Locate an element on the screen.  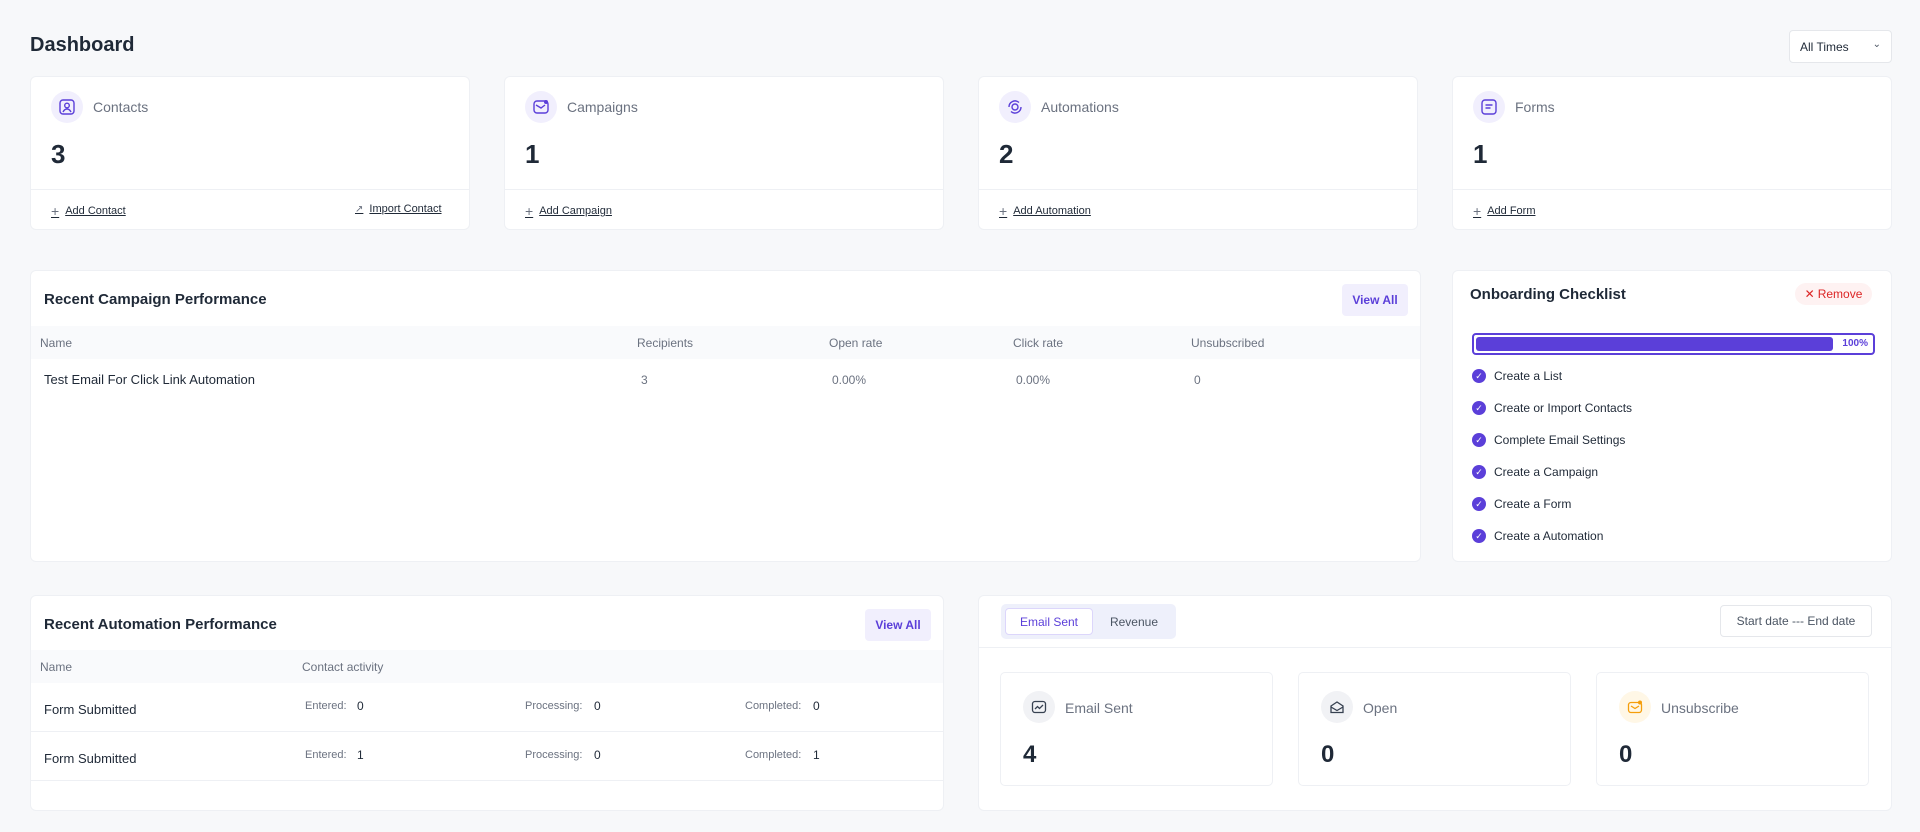
email-sent-label: Email Sent is located at coordinates (1099, 708).